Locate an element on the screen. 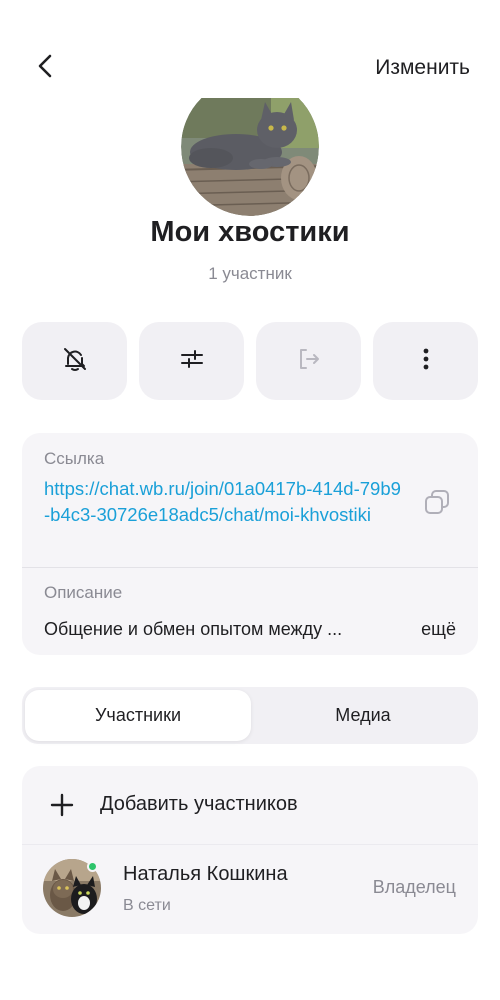 The height and width of the screenshot is (1000, 500). group-title: Мои хвостики is located at coordinates (250, 232).